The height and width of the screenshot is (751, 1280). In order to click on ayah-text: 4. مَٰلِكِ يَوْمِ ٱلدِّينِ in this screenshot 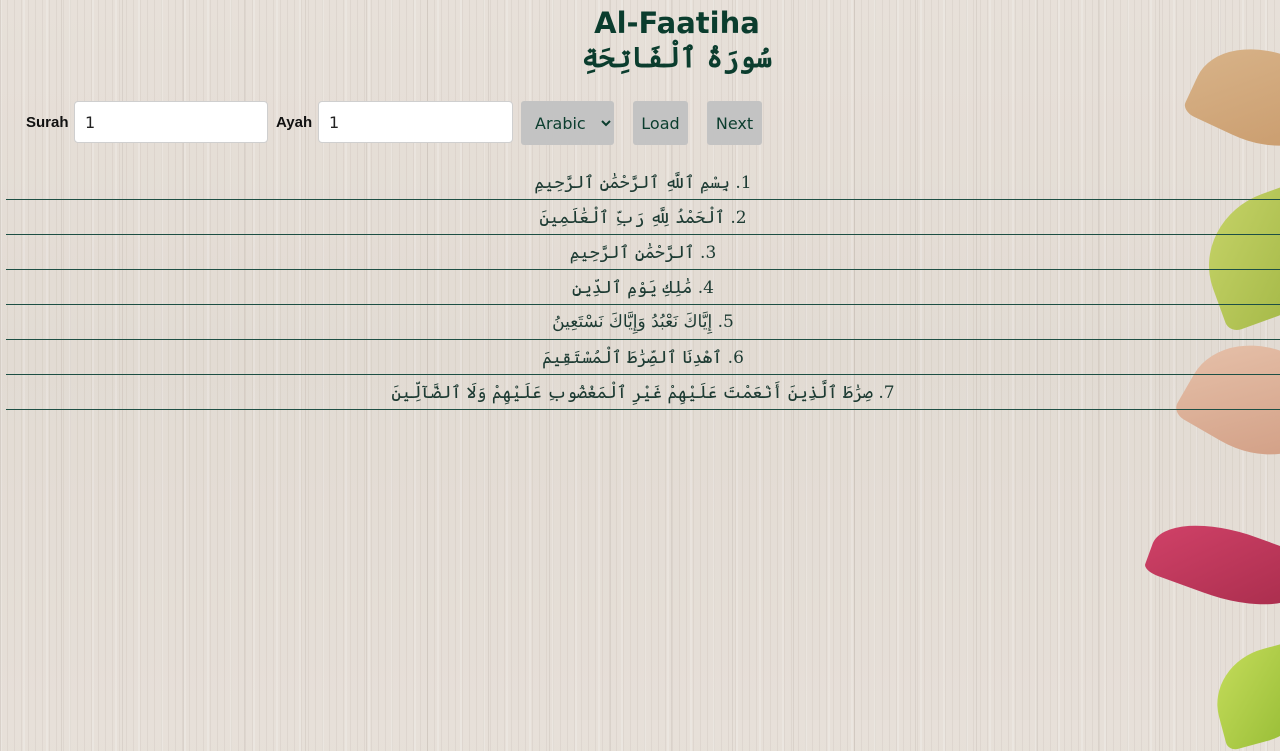, I will do `click(642, 287)`.